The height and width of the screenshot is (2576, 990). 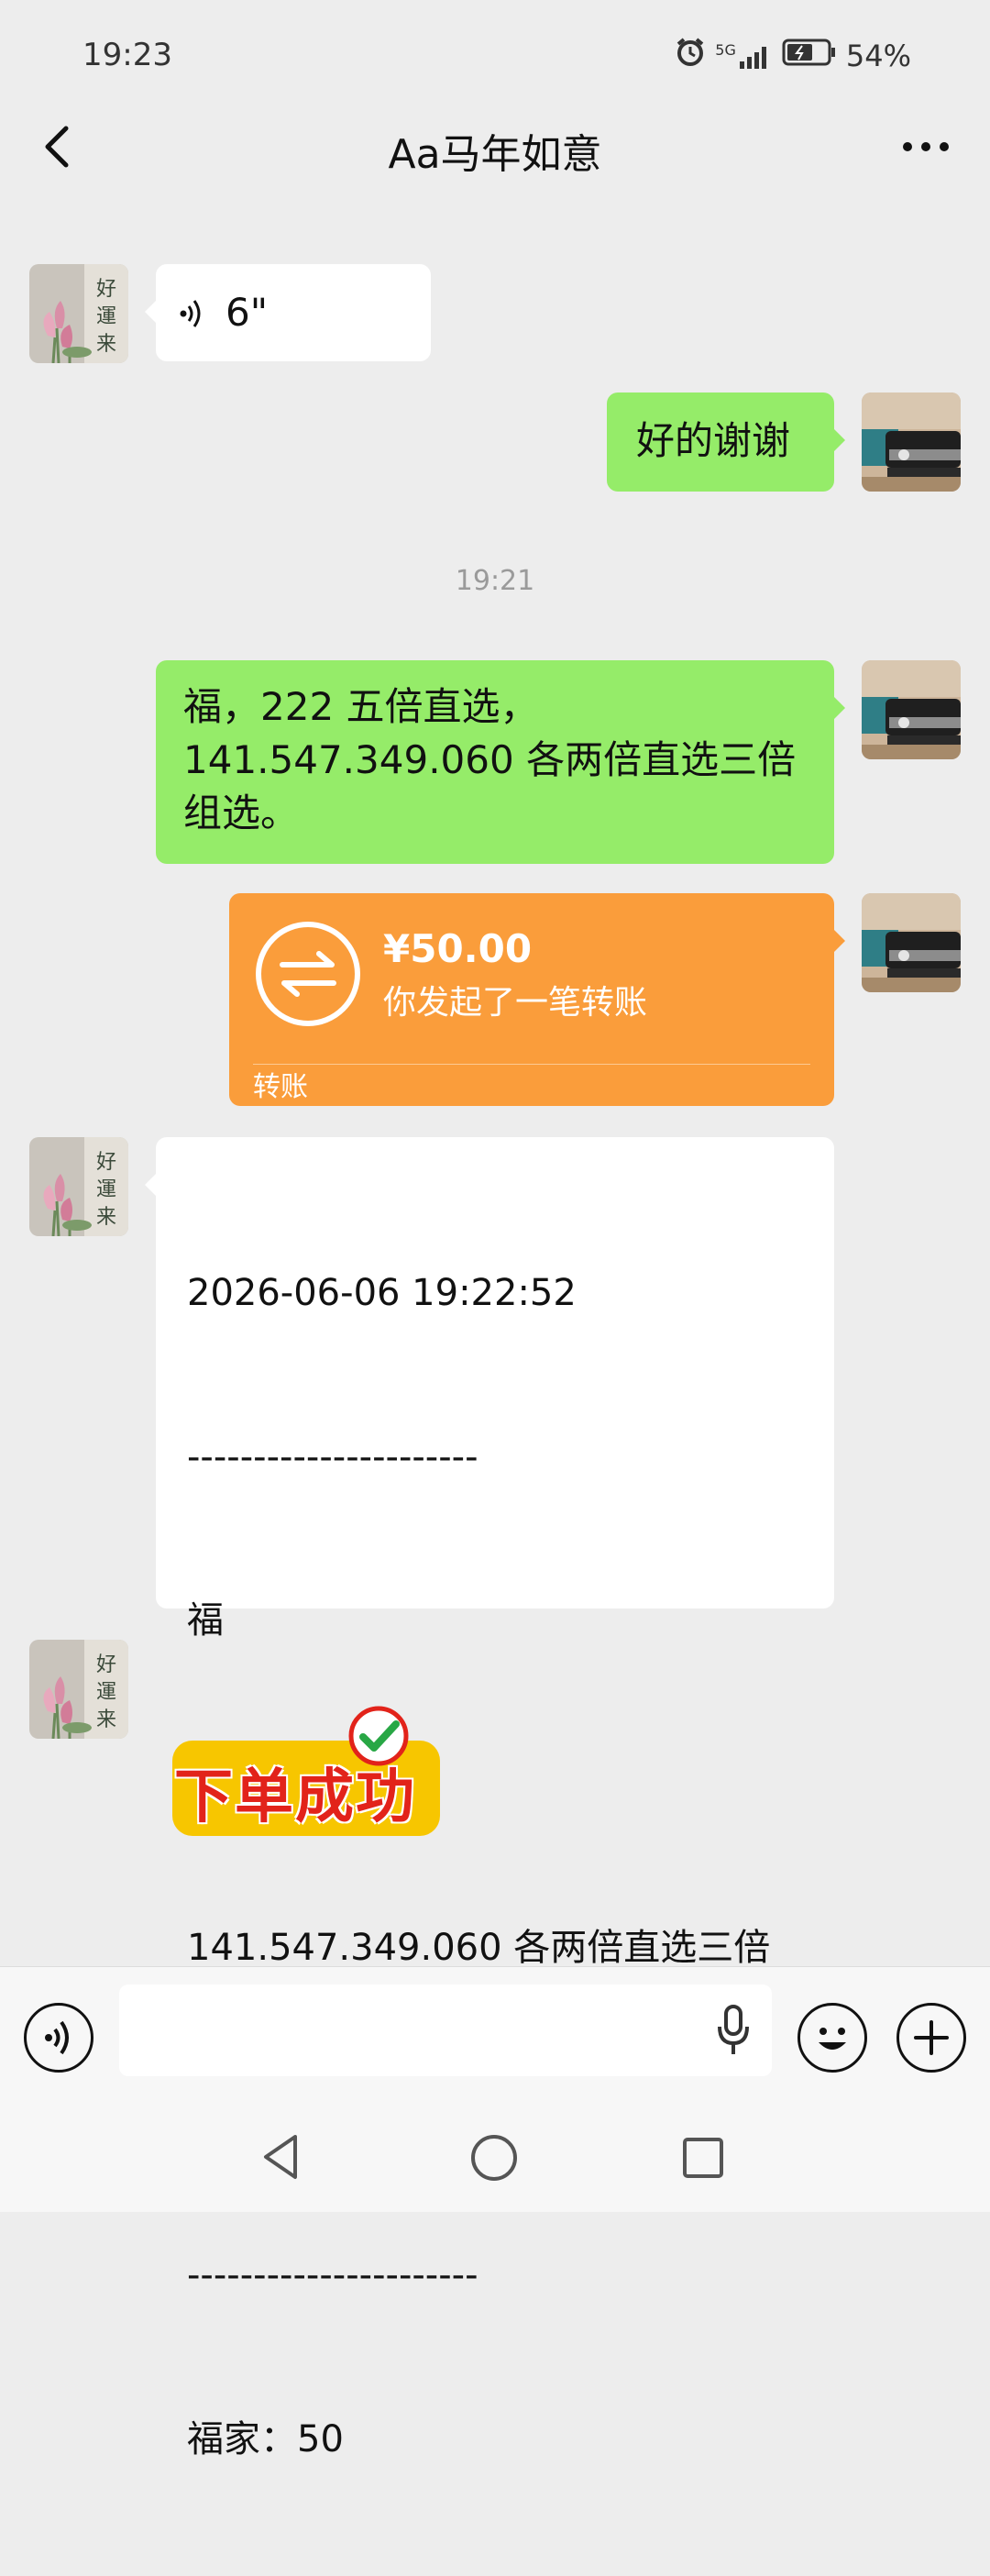 I want to click on message-input, so click(x=445, y=2030).